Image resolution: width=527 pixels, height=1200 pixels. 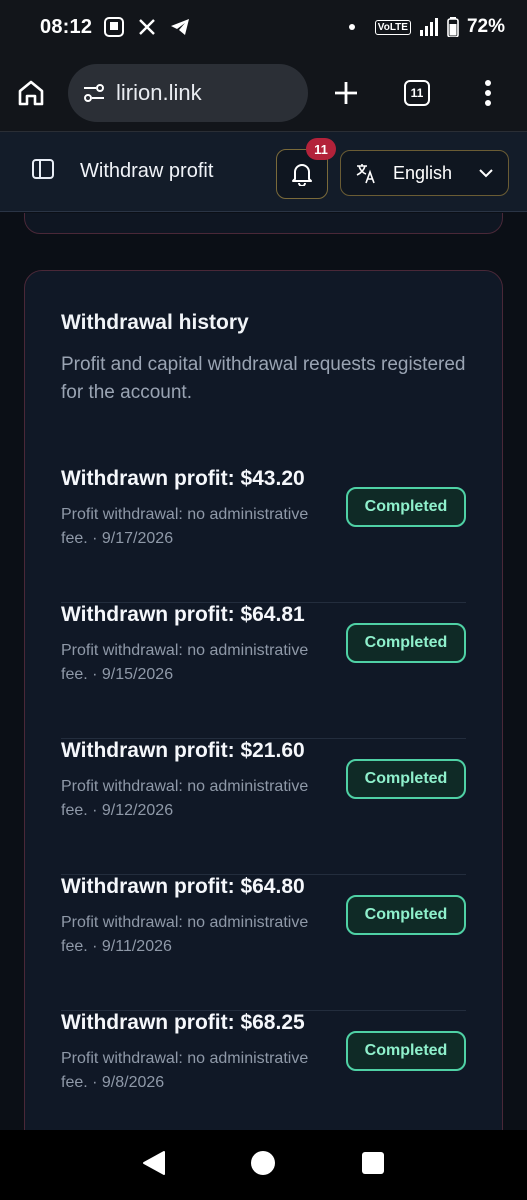 I want to click on tab-count: 11, so click(x=417, y=92).